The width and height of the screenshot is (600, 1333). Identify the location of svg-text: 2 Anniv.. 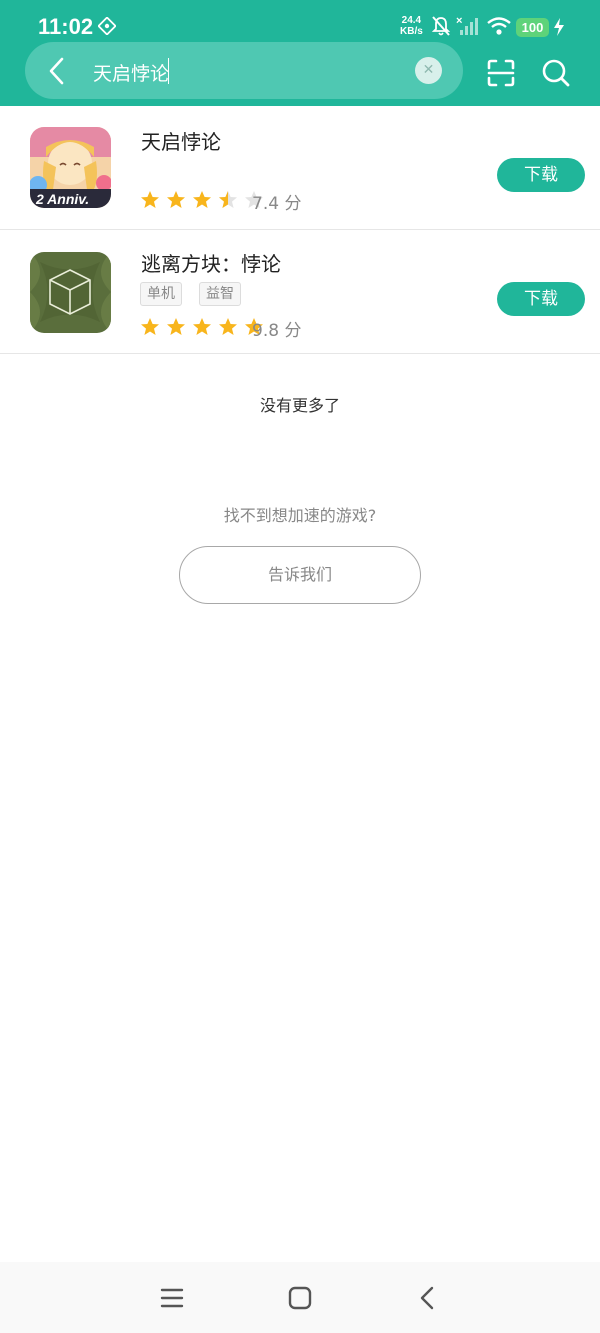
(62, 199).